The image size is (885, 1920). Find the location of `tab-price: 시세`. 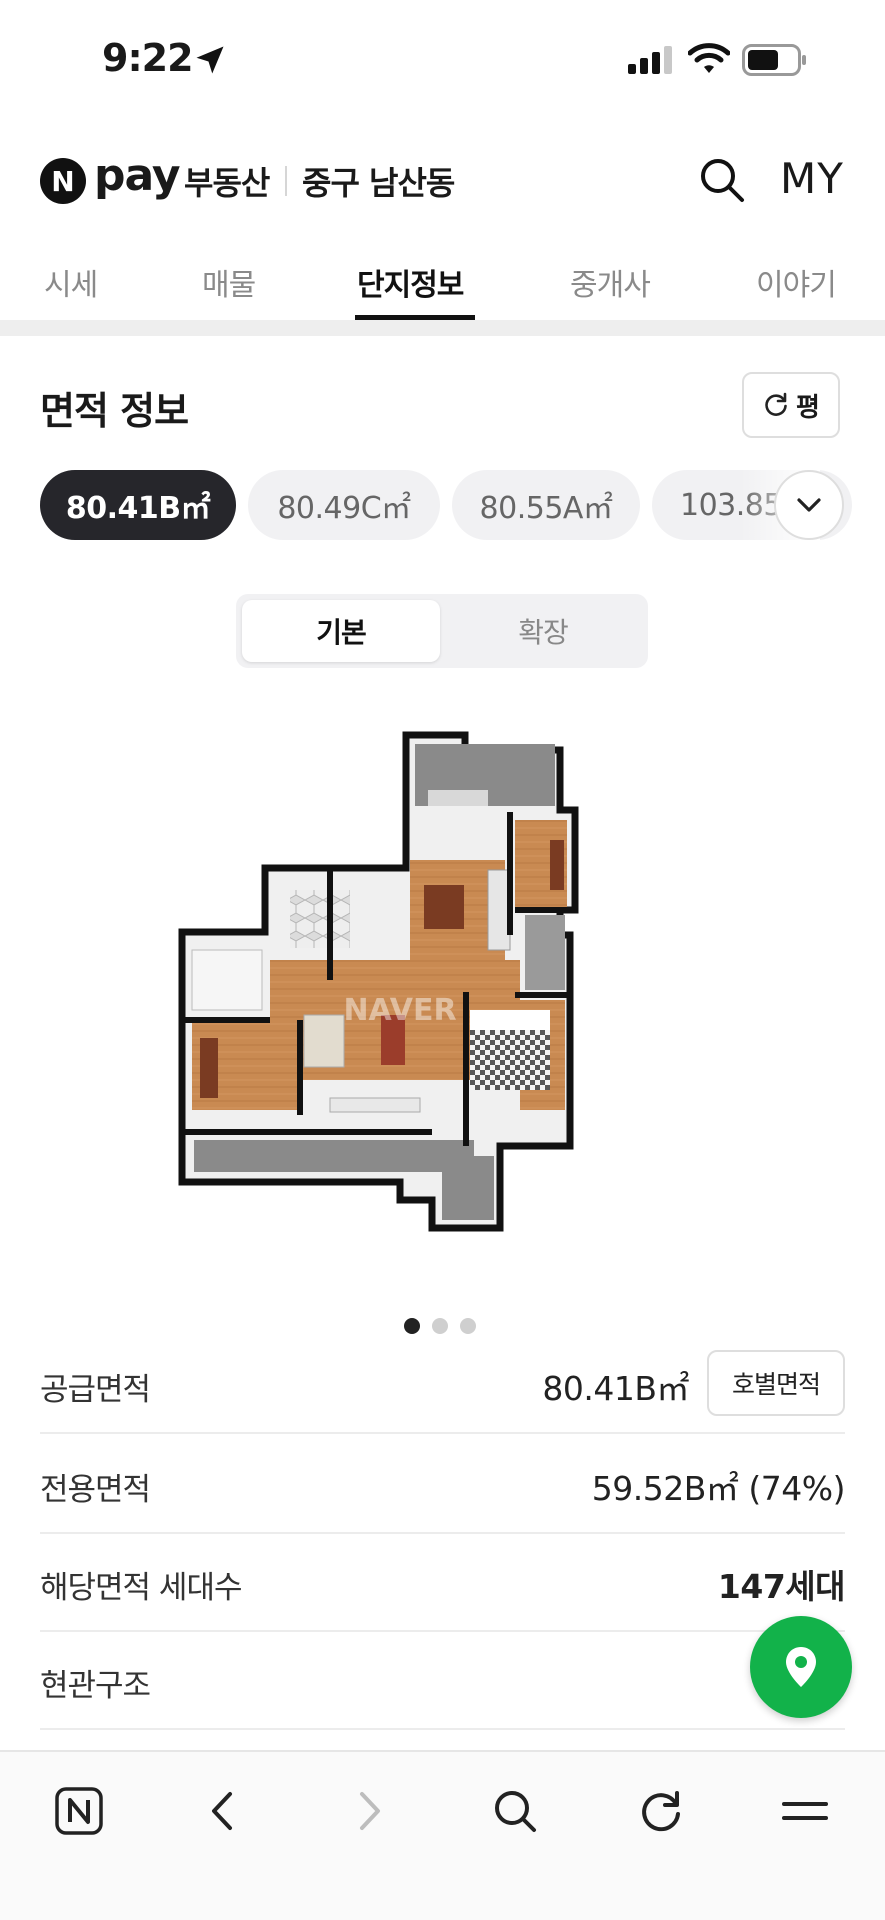

tab-price: 시세 is located at coordinates (71, 282).